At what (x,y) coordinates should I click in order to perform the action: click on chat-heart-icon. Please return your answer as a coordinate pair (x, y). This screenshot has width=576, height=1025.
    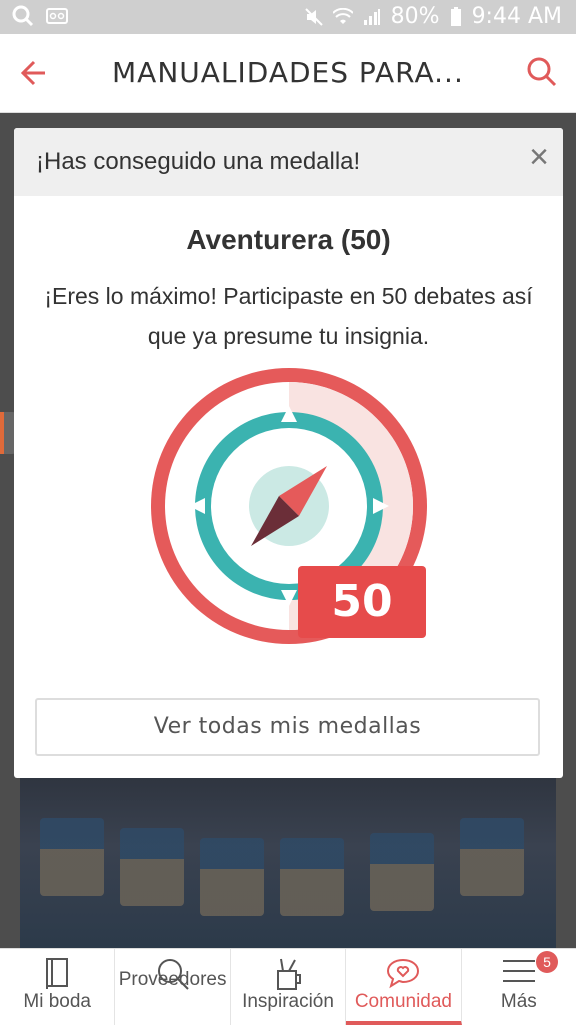
    Looking at the image, I should click on (403, 973).